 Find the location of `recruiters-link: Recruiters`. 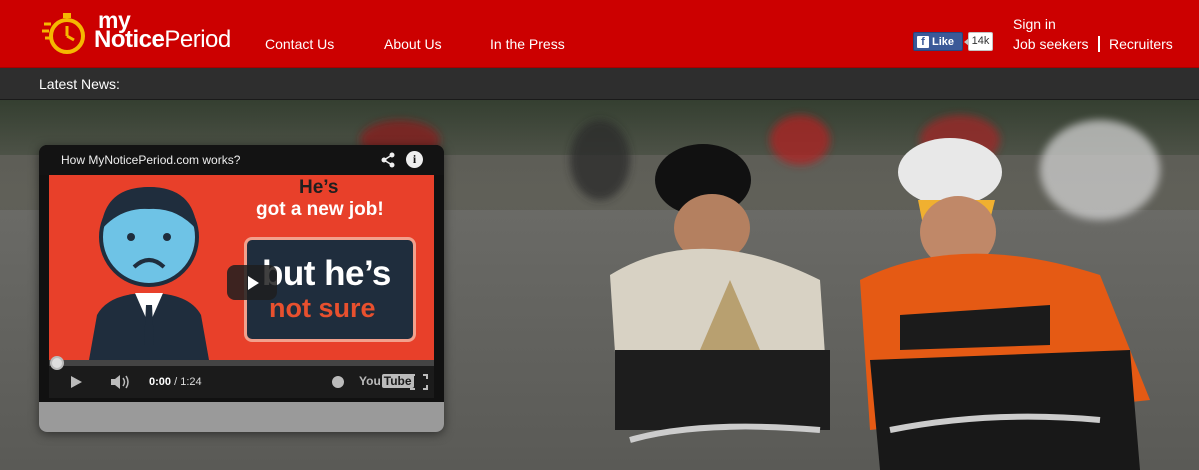

recruiters-link: Recruiters is located at coordinates (1141, 44).